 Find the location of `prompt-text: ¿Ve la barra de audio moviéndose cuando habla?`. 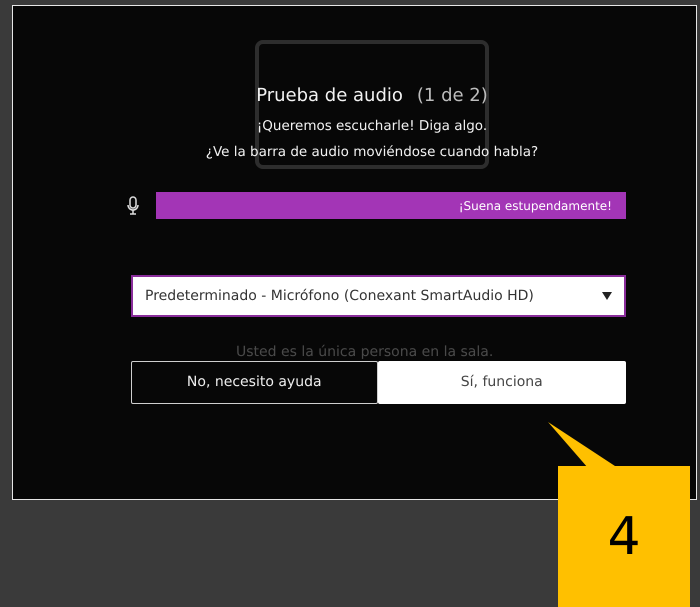

prompt-text: ¿Ve la barra de audio moviéndose cuando habla? is located at coordinates (372, 152).